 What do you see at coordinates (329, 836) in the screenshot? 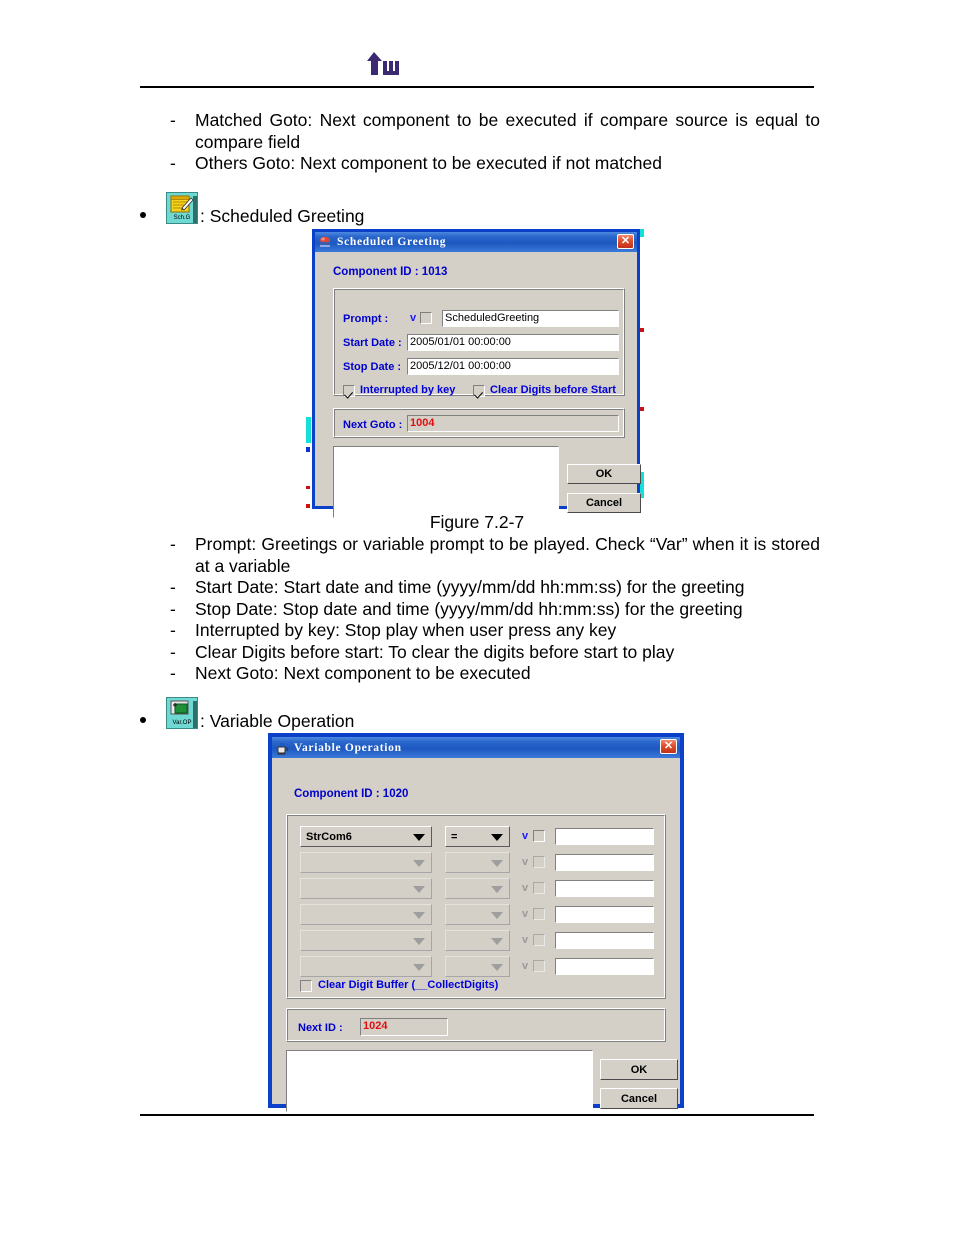
I see `variable-select-value: StrCom6` at bounding box center [329, 836].